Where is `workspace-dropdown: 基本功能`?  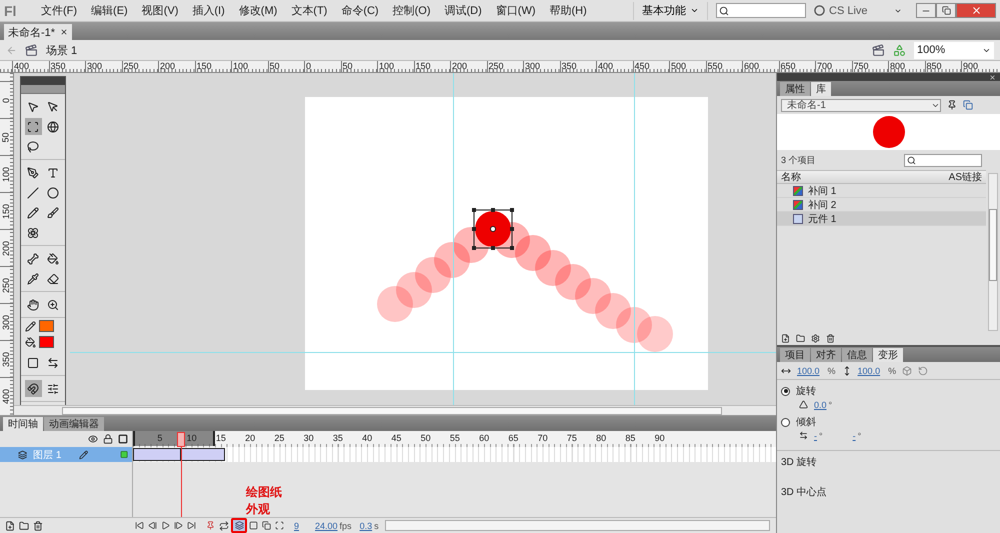
workspace-dropdown: 基本功能 is located at coordinates (670, 11).